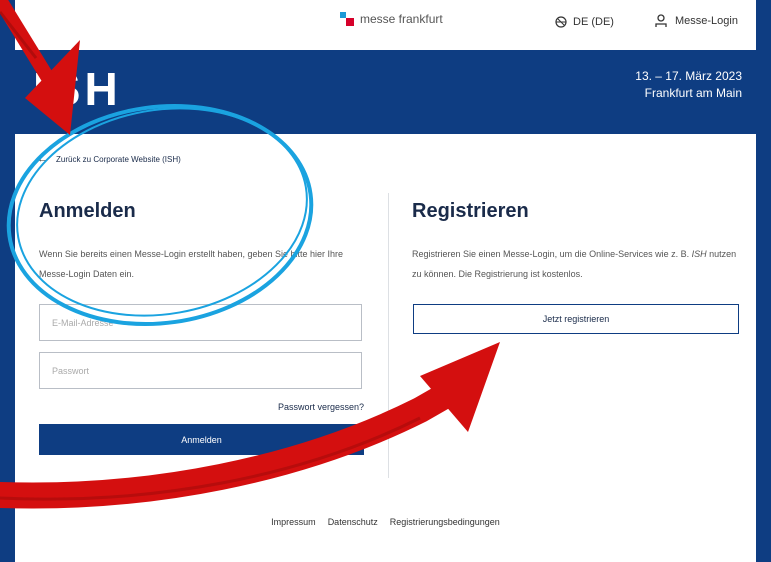 The height and width of the screenshot is (562, 771). What do you see at coordinates (576, 319) in the screenshot?
I see `register-button: Jetzt registrieren` at bounding box center [576, 319].